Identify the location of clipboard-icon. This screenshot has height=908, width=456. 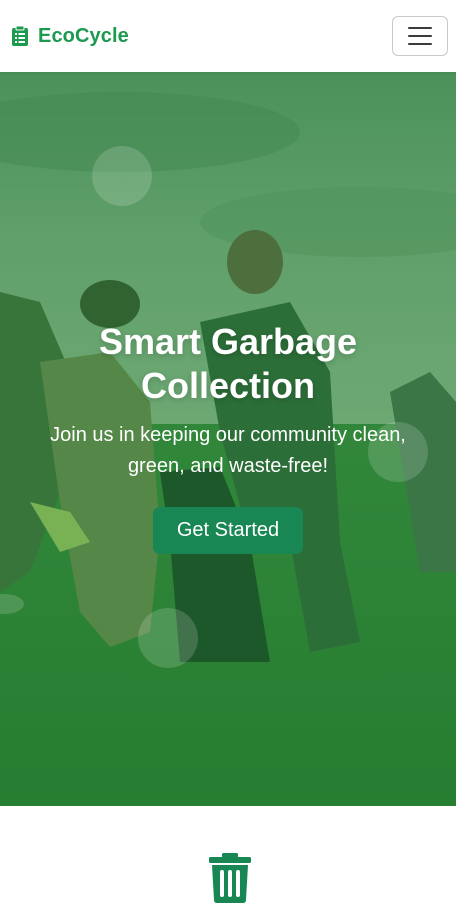
(20, 35).